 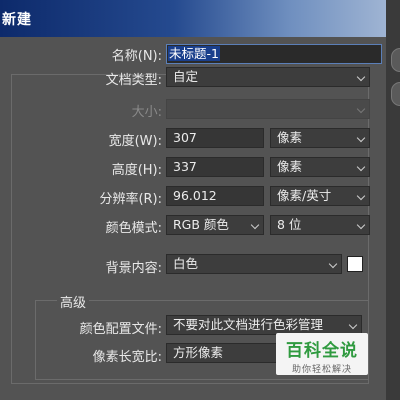 I want to click on background-select: 白色, so click(x=254, y=264).